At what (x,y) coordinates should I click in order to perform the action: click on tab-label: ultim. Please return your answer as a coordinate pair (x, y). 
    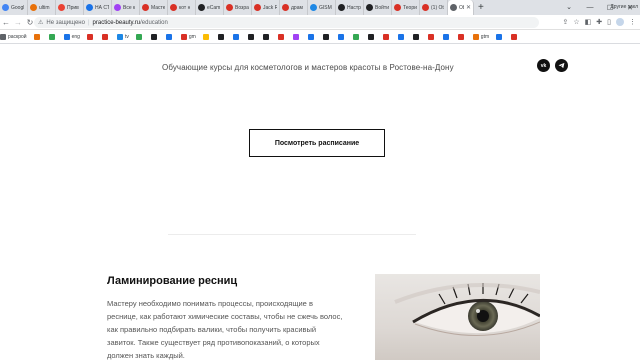
    Looking at the image, I should click on (44, 7).